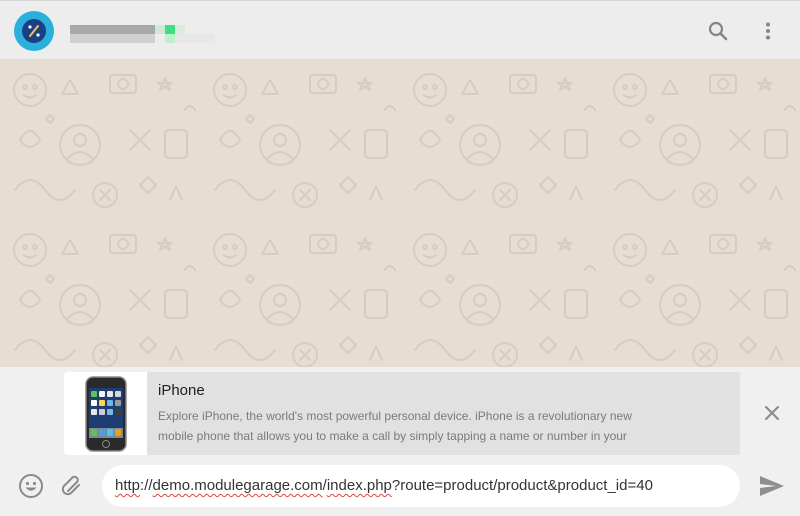  I want to click on close-icon, so click(772, 413).